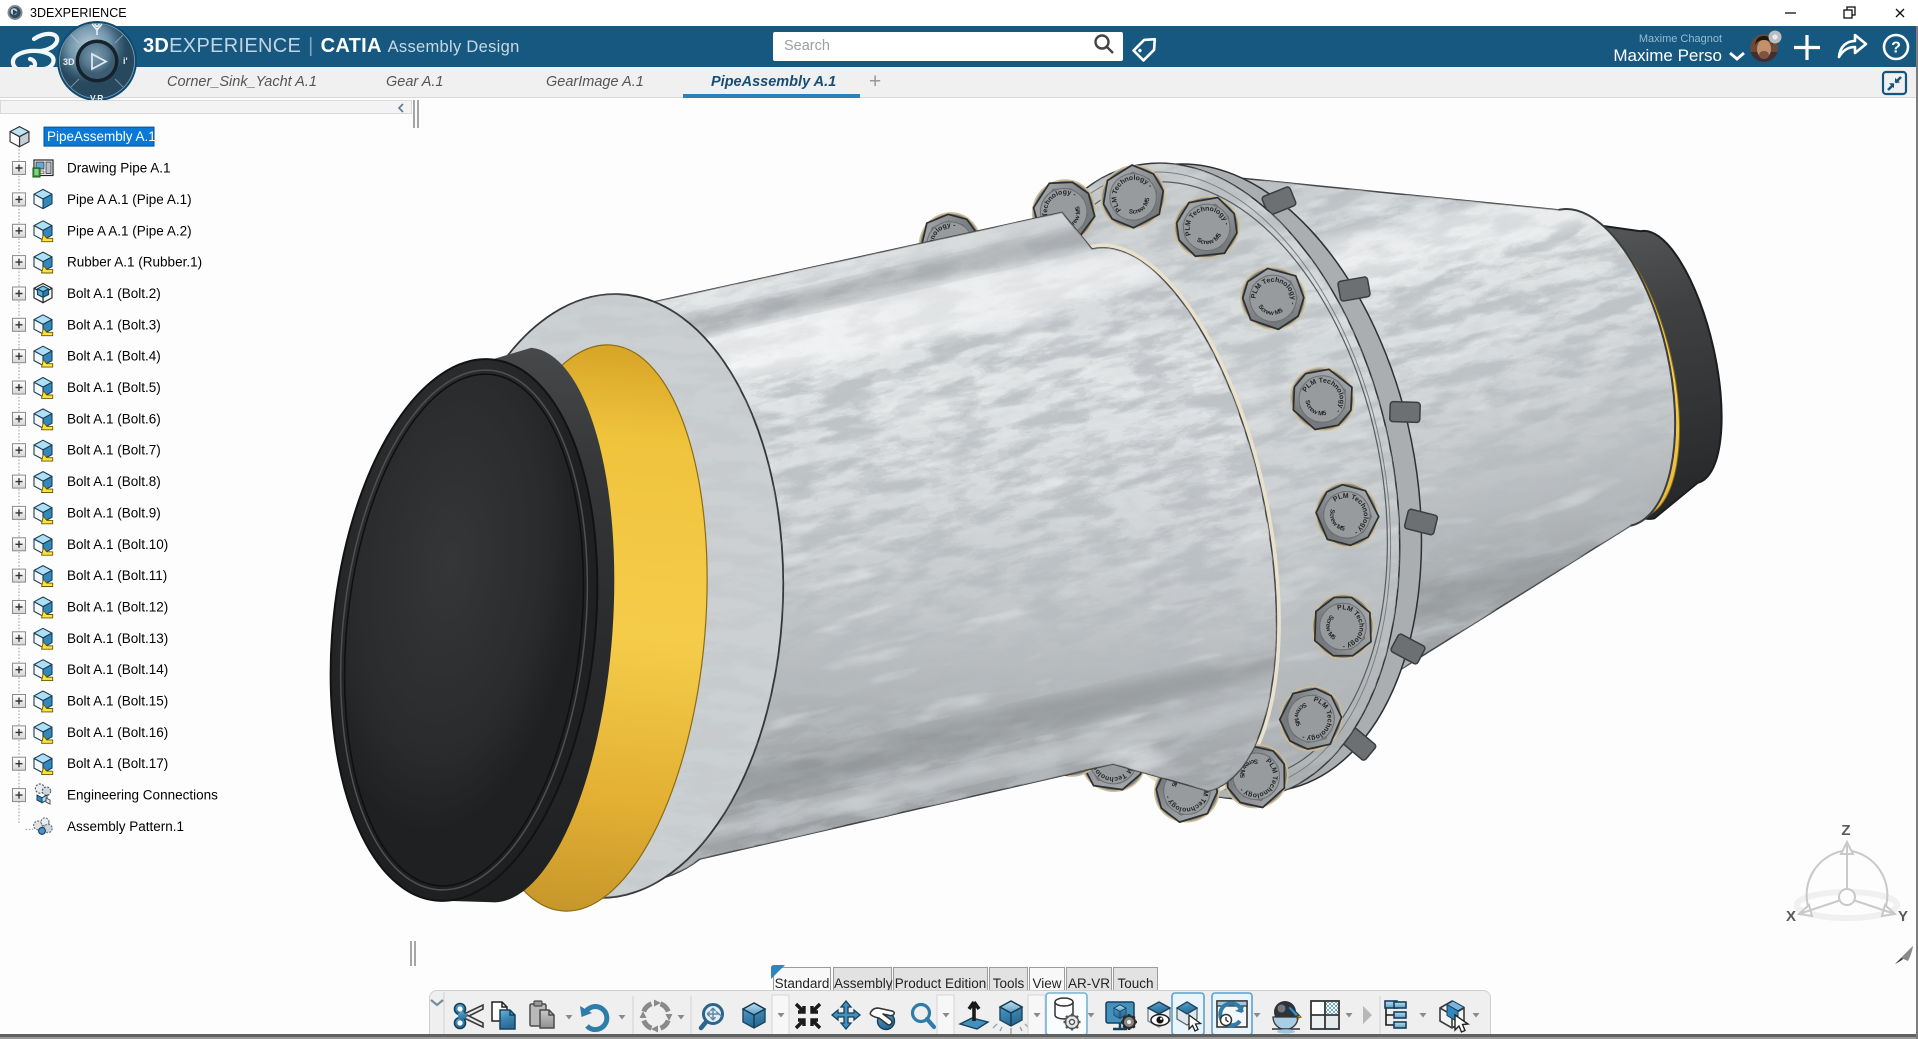 The image size is (1918, 1039). What do you see at coordinates (117, 638) in the screenshot?
I see `svg-text: Bolt A.1 (Bolt.13)` at bounding box center [117, 638].